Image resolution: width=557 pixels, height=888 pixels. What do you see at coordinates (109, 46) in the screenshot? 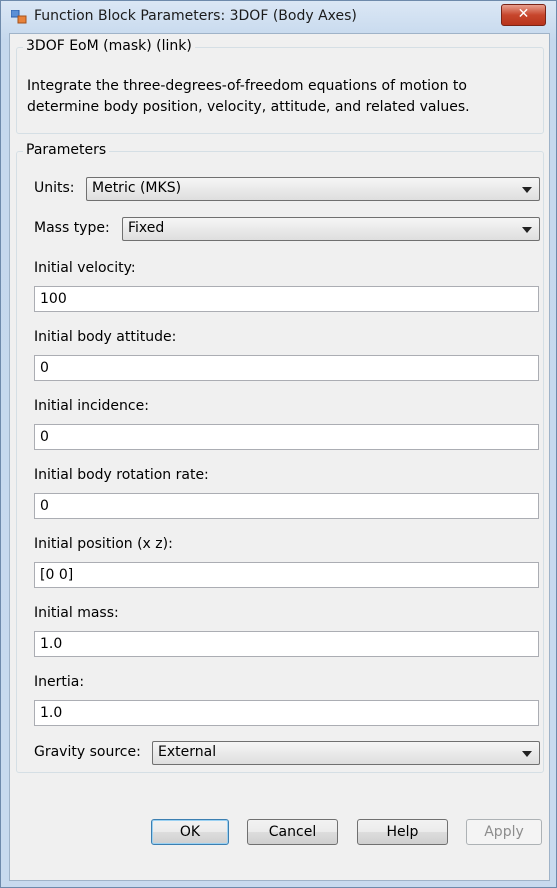
I see `block-header: 3DOF EoM (mask) (link)` at bounding box center [109, 46].